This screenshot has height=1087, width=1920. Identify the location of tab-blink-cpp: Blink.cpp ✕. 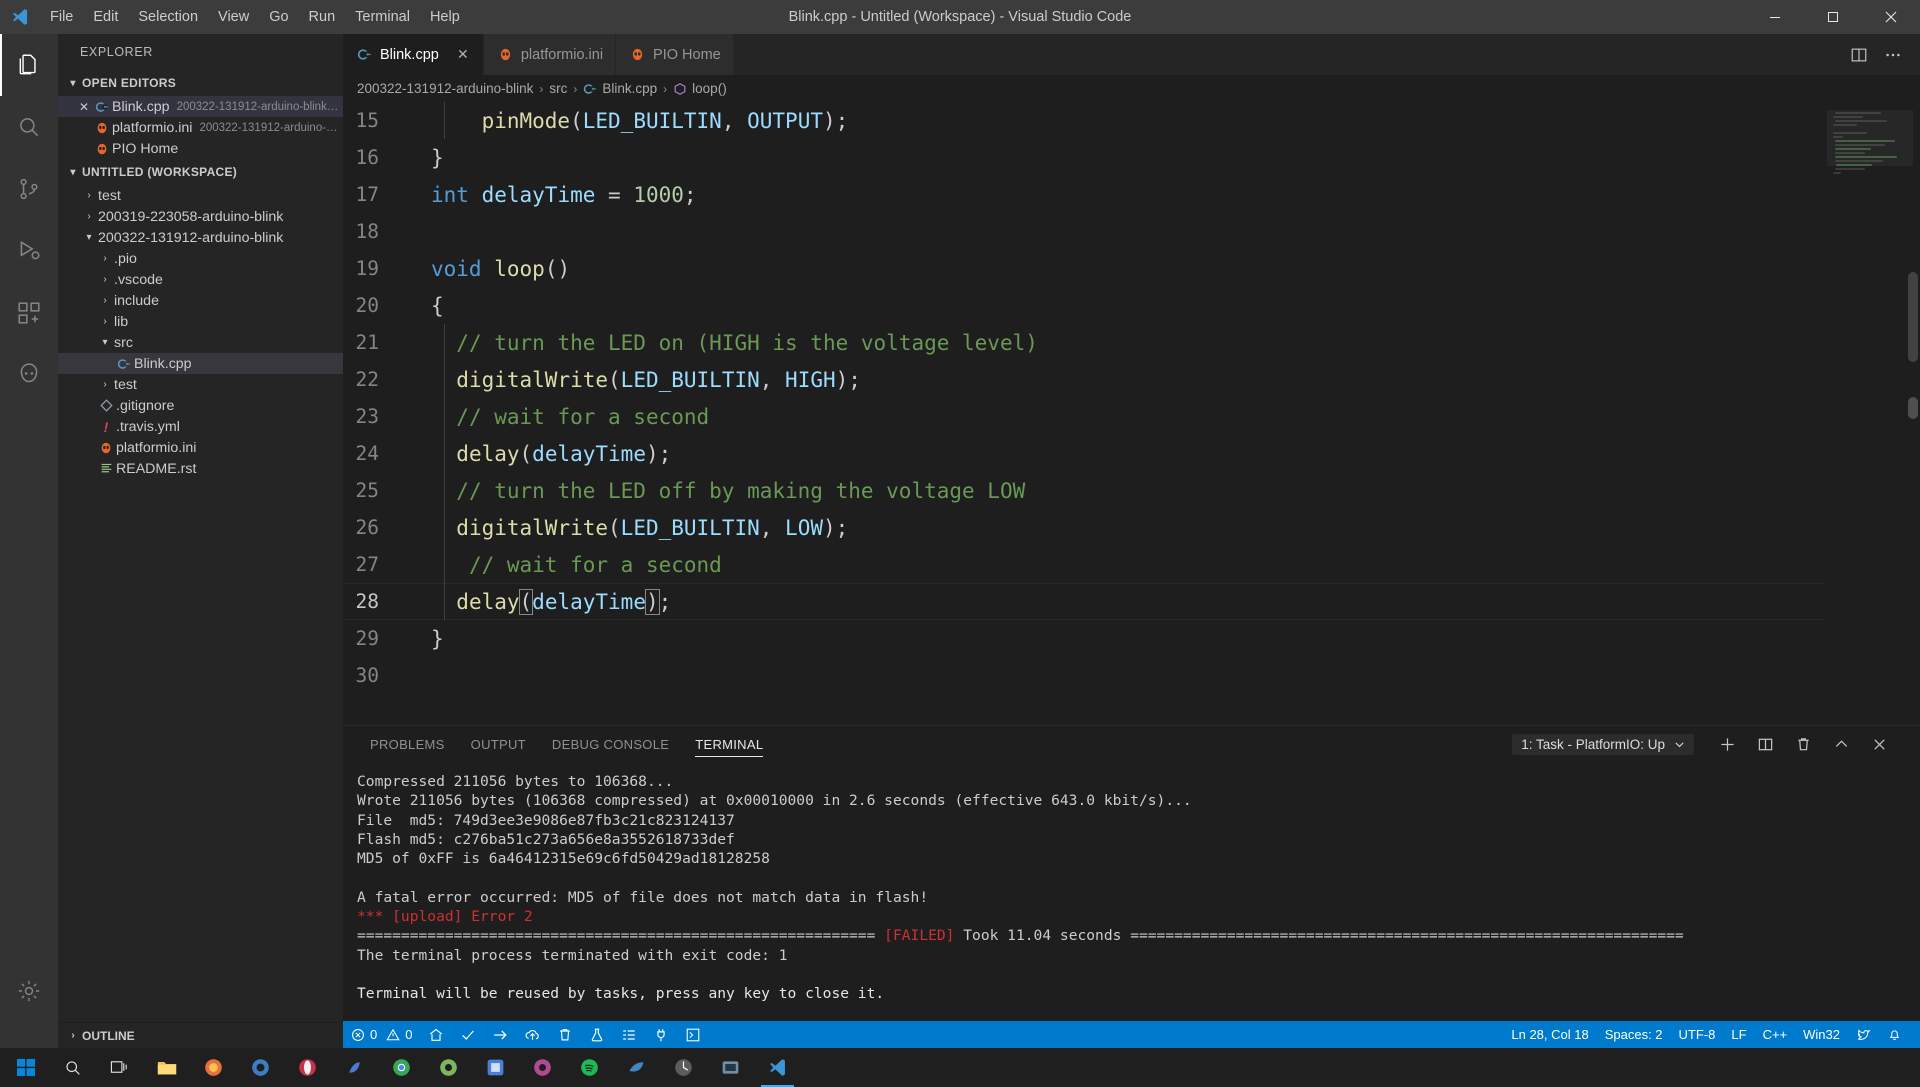
(413, 54).